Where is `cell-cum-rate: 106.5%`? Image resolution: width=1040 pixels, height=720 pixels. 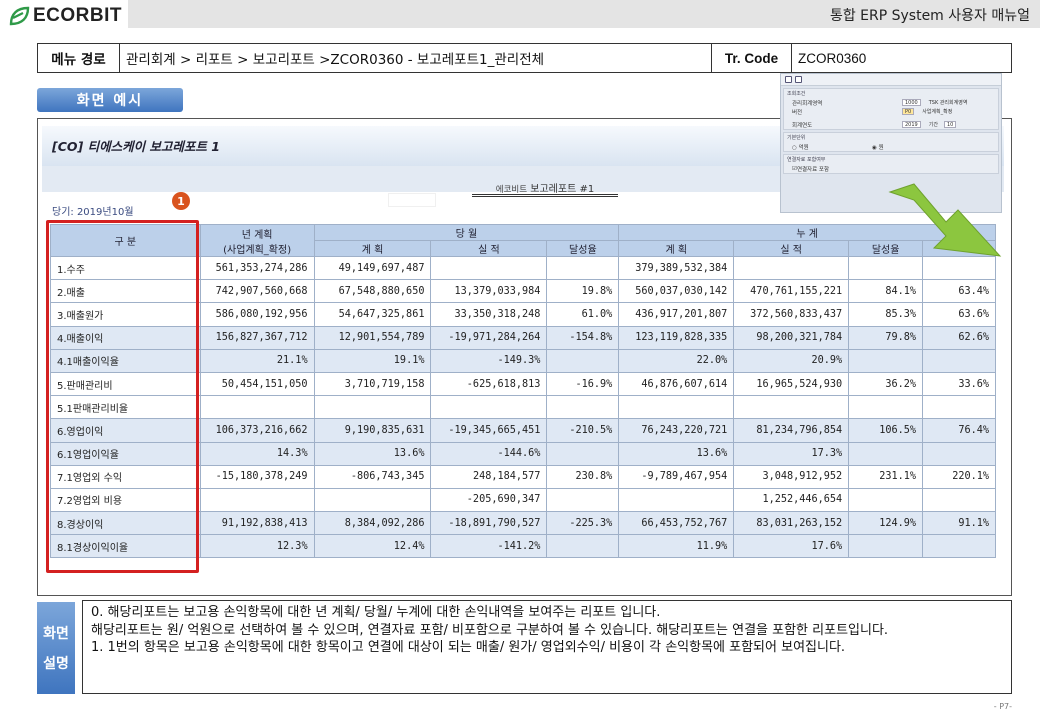
cell-cum-rate: 106.5% is located at coordinates (886, 430).